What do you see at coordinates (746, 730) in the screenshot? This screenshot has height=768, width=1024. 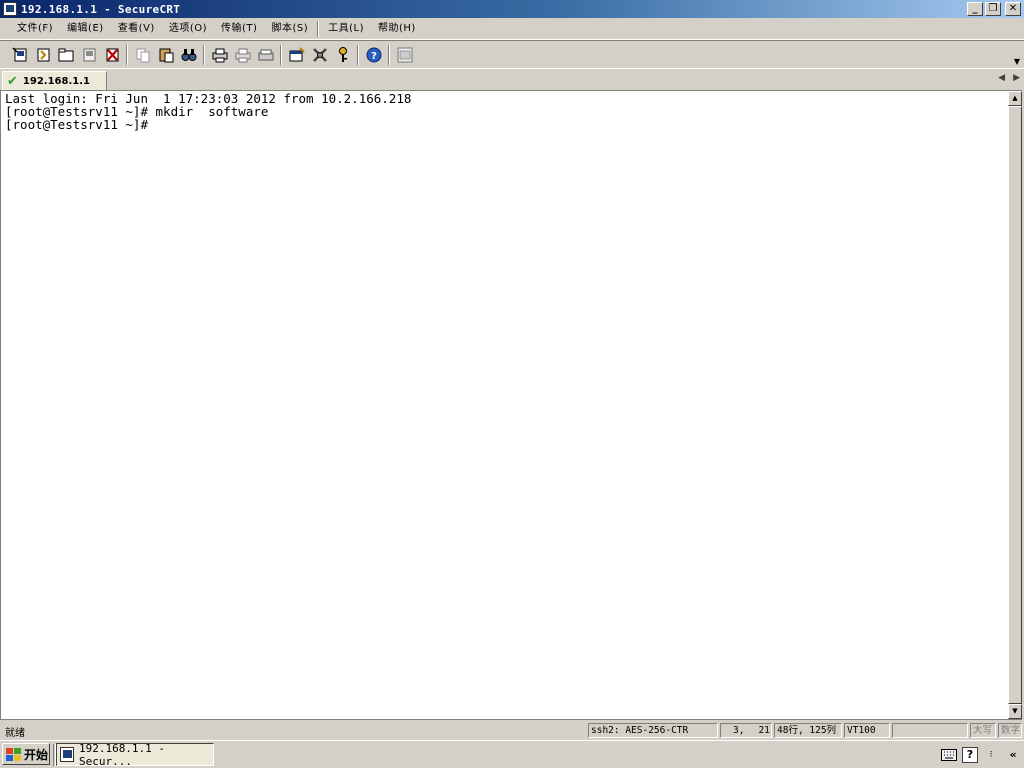 I see `status-cursor-position: 3, 21` at bounding box center [746, 730].